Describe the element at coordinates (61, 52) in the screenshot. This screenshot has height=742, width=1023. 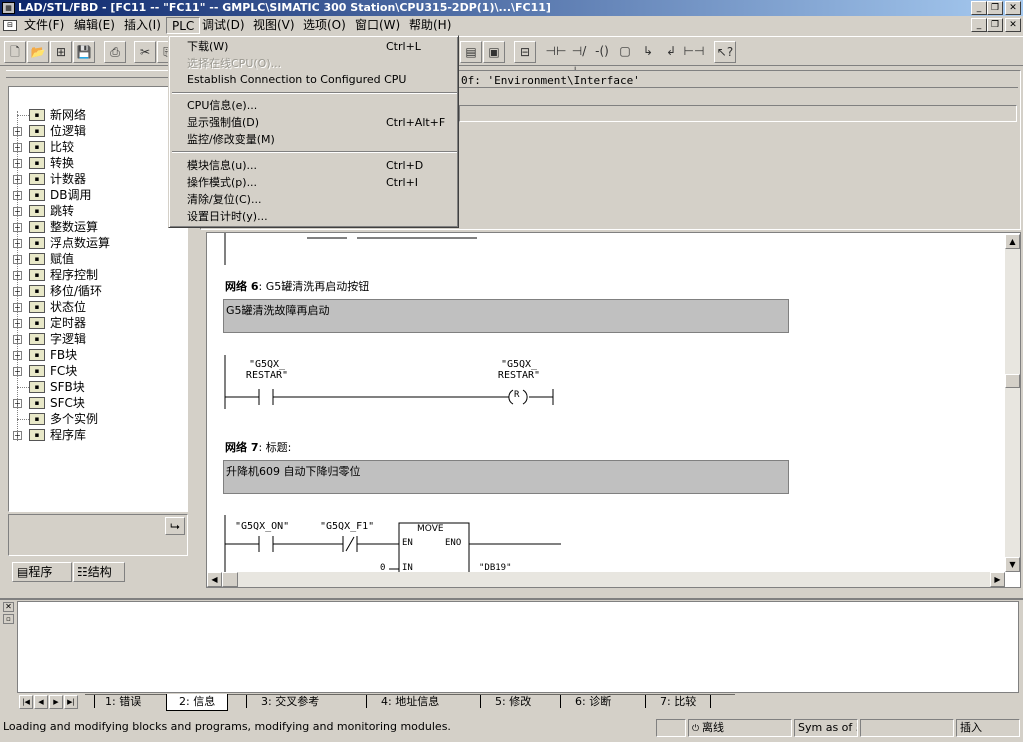
I see `accessible-nodes-icon: ⊞` at that location.